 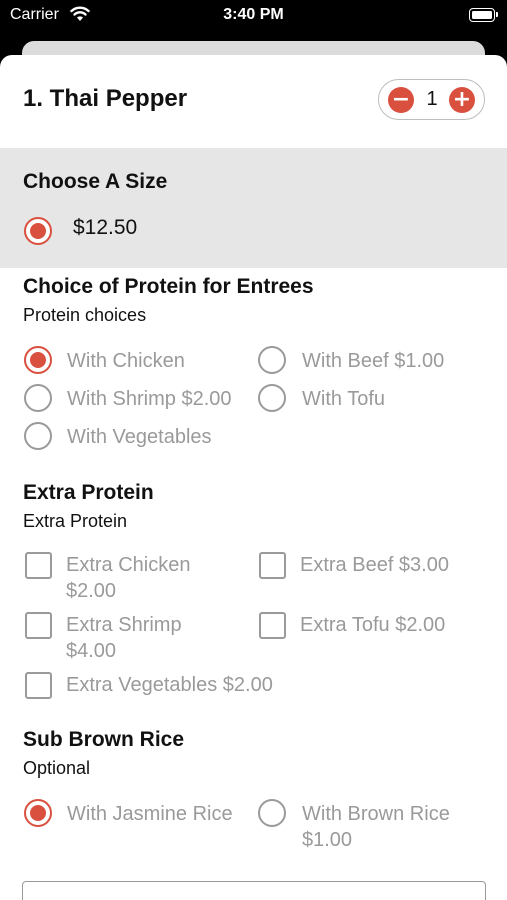 What do you see at coordinates (38, 813) in the screenshot?
I see `jasmine-rice-radio-icon` at bounding box center [38, 813].